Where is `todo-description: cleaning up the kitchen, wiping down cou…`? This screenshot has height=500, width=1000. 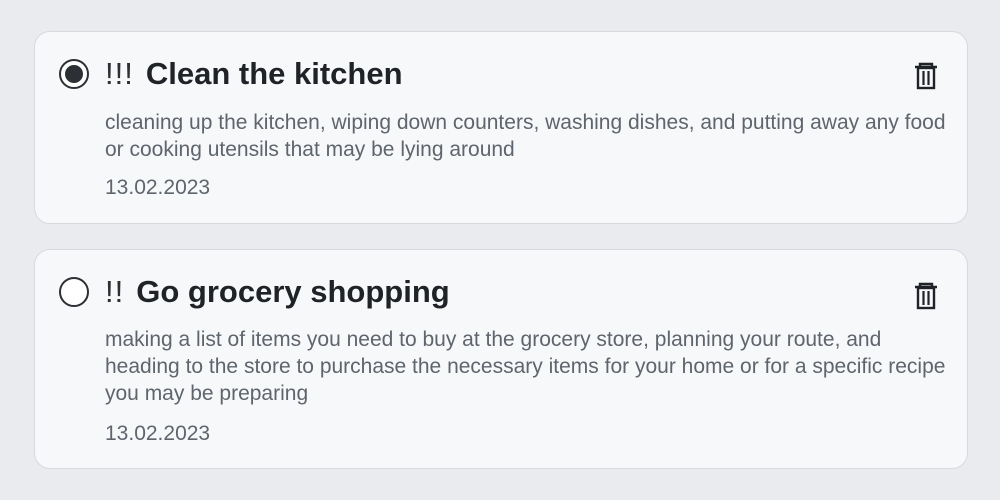 todo-description: cleaning up the kitchen, wiping down cou… is located at coordinates (525, 136).